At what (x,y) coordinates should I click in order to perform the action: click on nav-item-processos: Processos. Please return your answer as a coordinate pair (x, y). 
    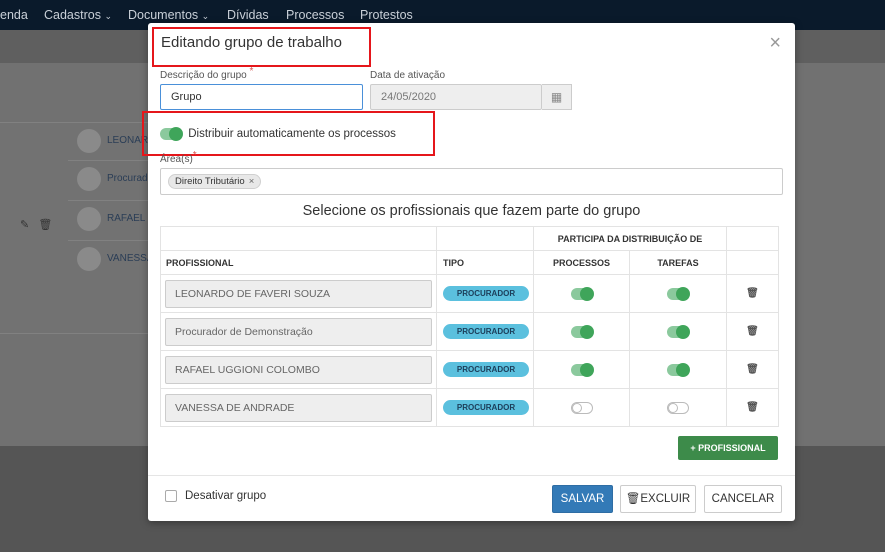
    Looking at the image, I should click on (315, 15).